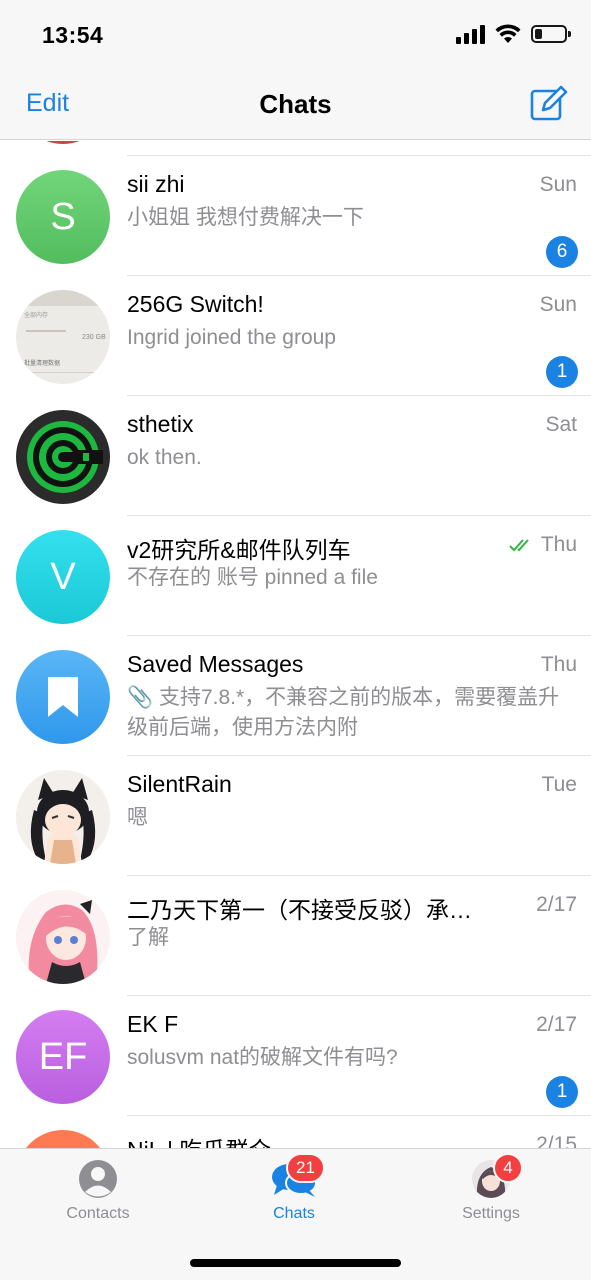  What do you see at coordinates (559, 784) in the screenshot?
I see `chat-date: Tue` at bounding box center [559, 784].